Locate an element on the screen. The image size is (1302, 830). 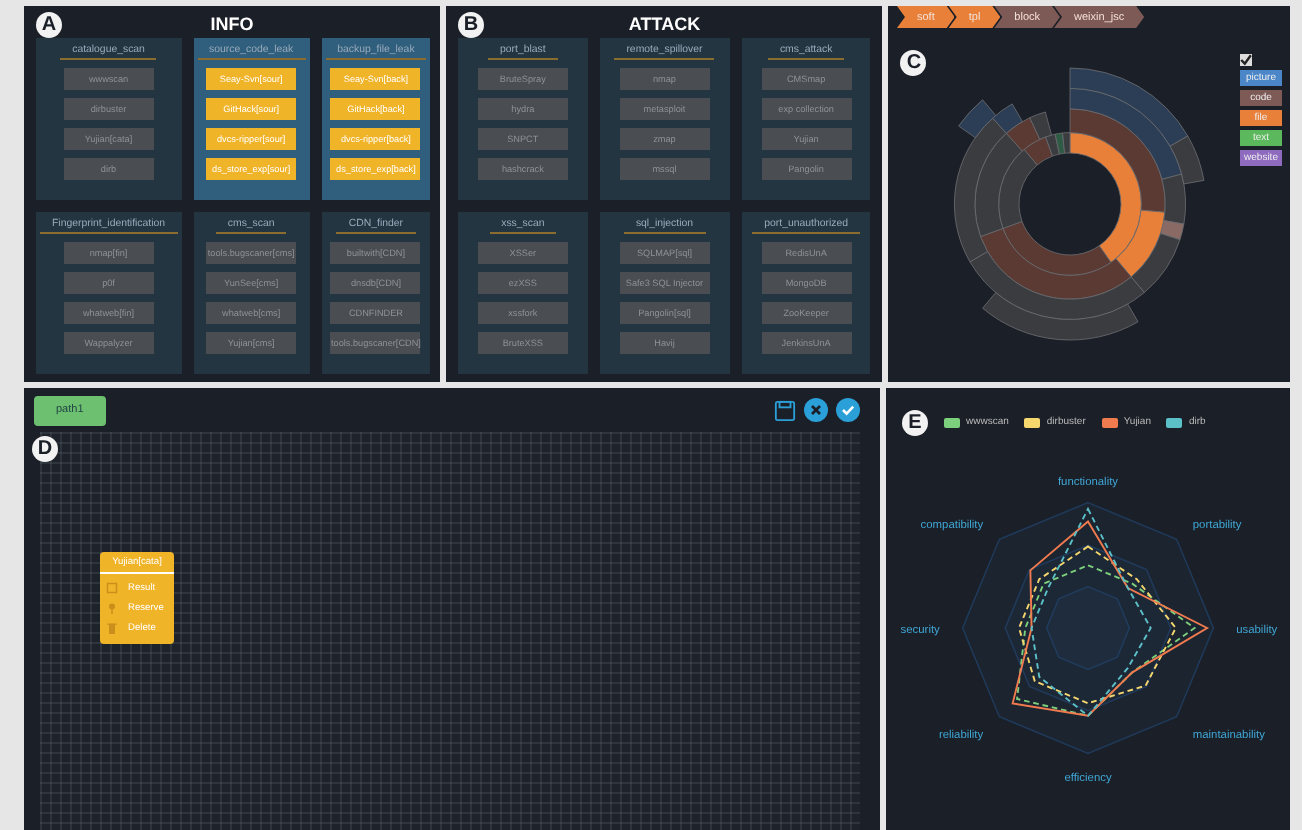
panel-badge: D is located at coordinates (45, 449).